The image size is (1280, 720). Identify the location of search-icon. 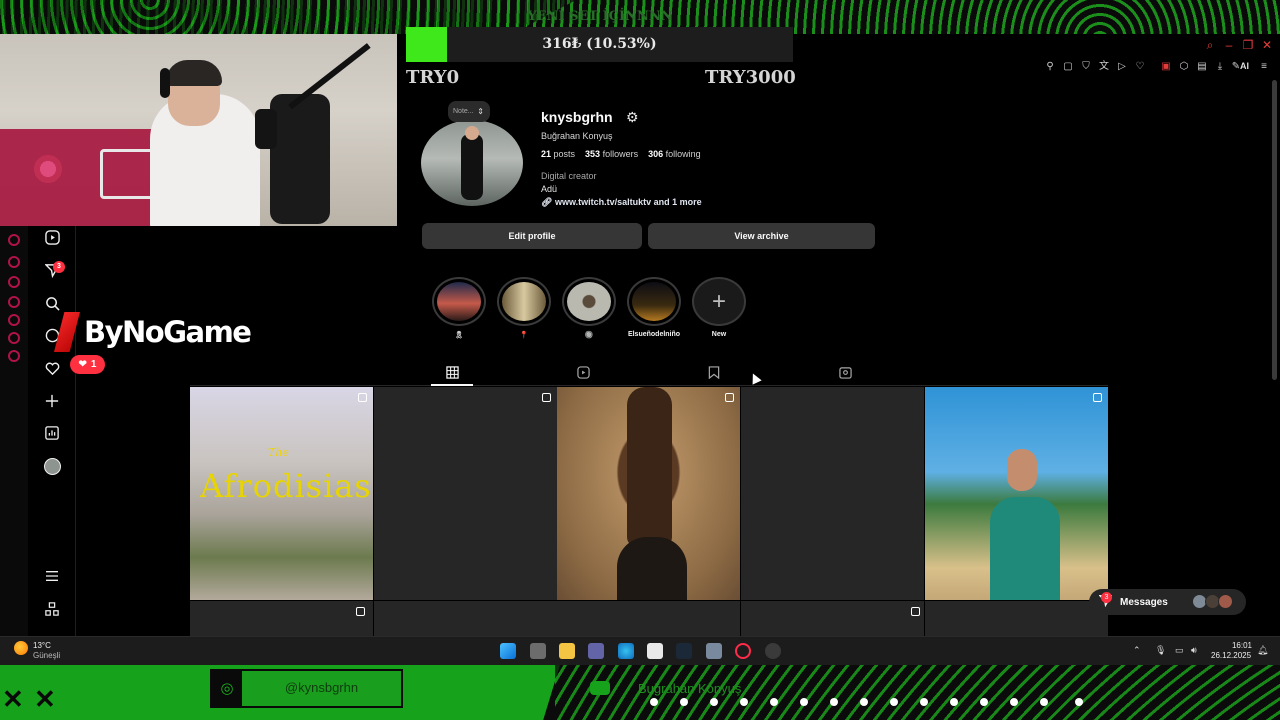
(52, 303).